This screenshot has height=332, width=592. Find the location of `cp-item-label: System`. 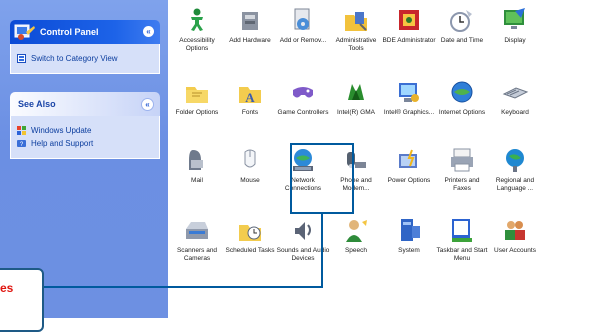

cp-item-label: System is located at coordinates (409, 250).